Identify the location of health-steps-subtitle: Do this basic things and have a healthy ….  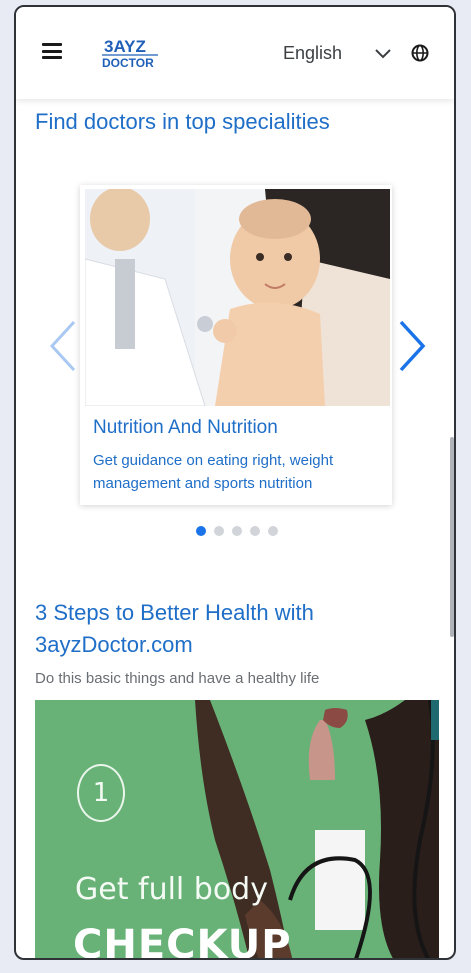
(177, 678).